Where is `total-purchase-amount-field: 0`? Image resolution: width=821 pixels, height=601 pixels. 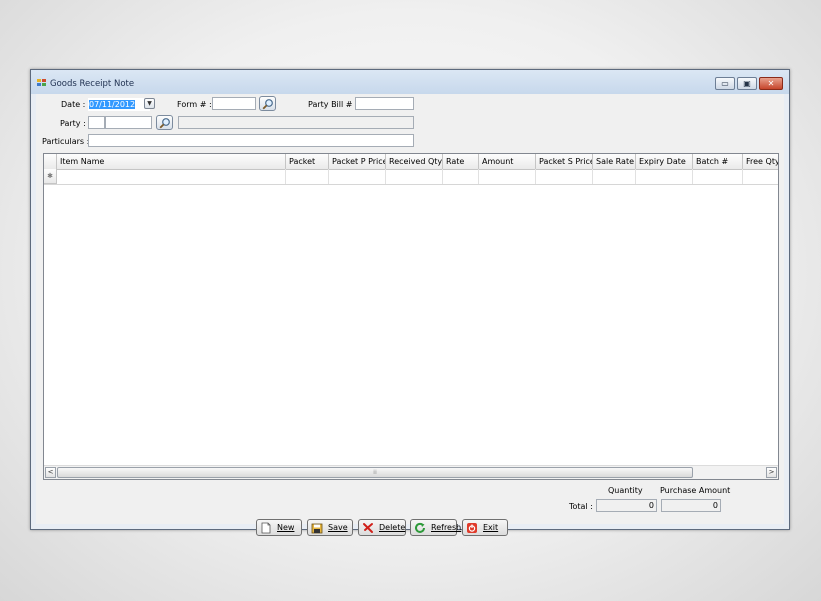 total-purchase-amount-field: 0 is located at coordinates (691, 505).